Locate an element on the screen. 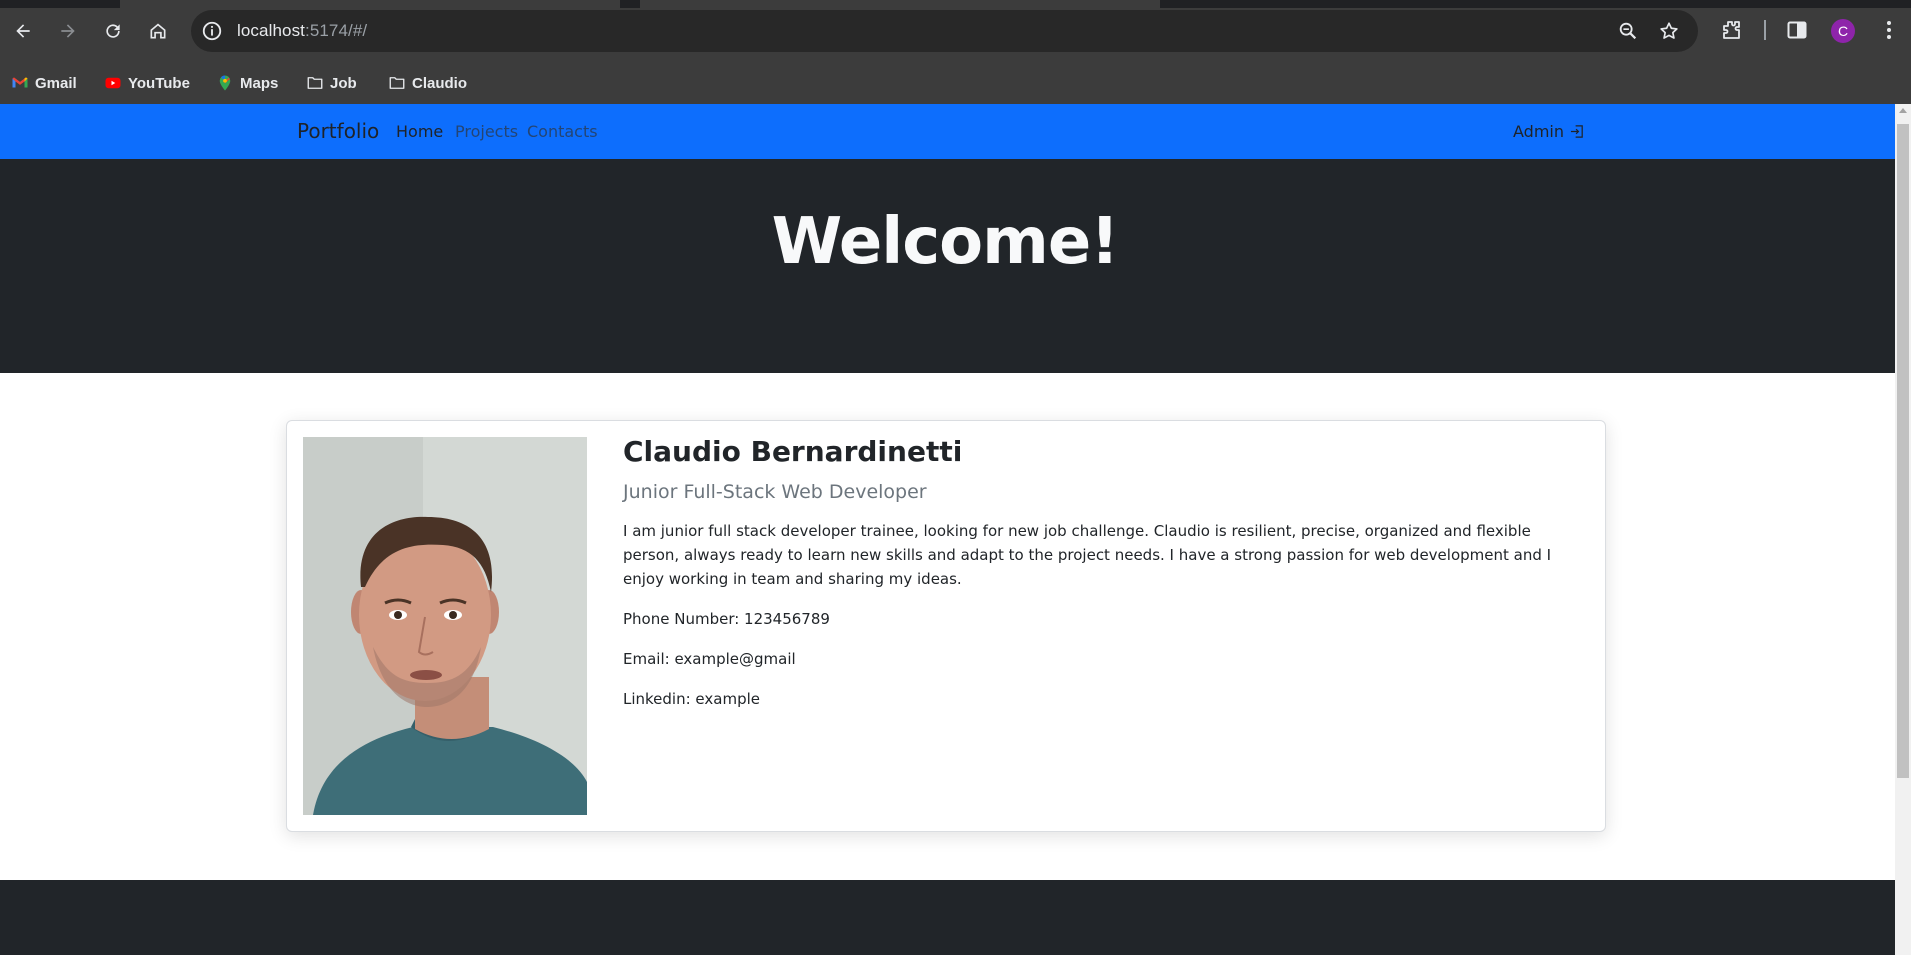 The image size is (1911, 955). arrow-left-icon is located at coordinates (23, 31).